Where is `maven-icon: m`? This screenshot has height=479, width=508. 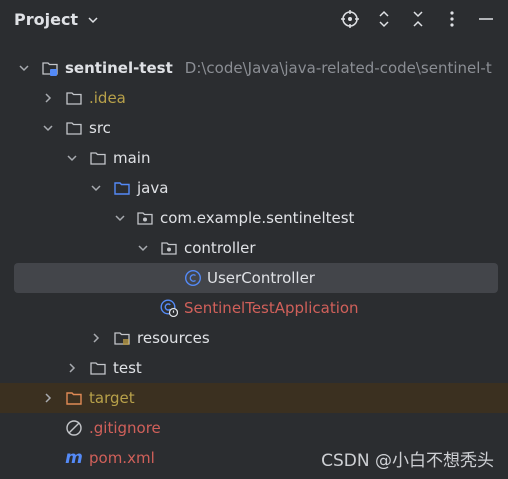
maven-icon: m is located at coordinates (74, 458).